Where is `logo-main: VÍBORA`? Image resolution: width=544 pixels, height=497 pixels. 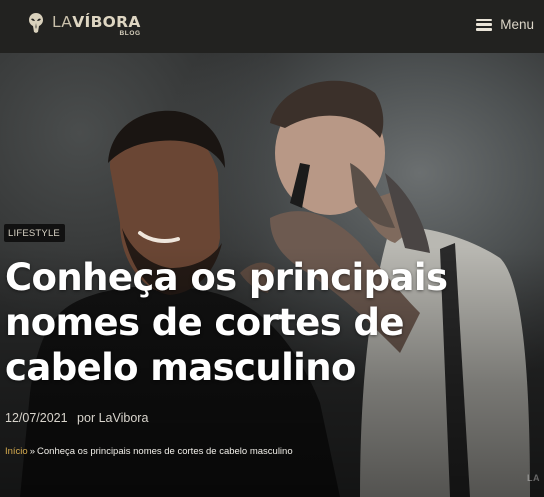 logo-main: VÍBORA is located at coordinates (106, 22).